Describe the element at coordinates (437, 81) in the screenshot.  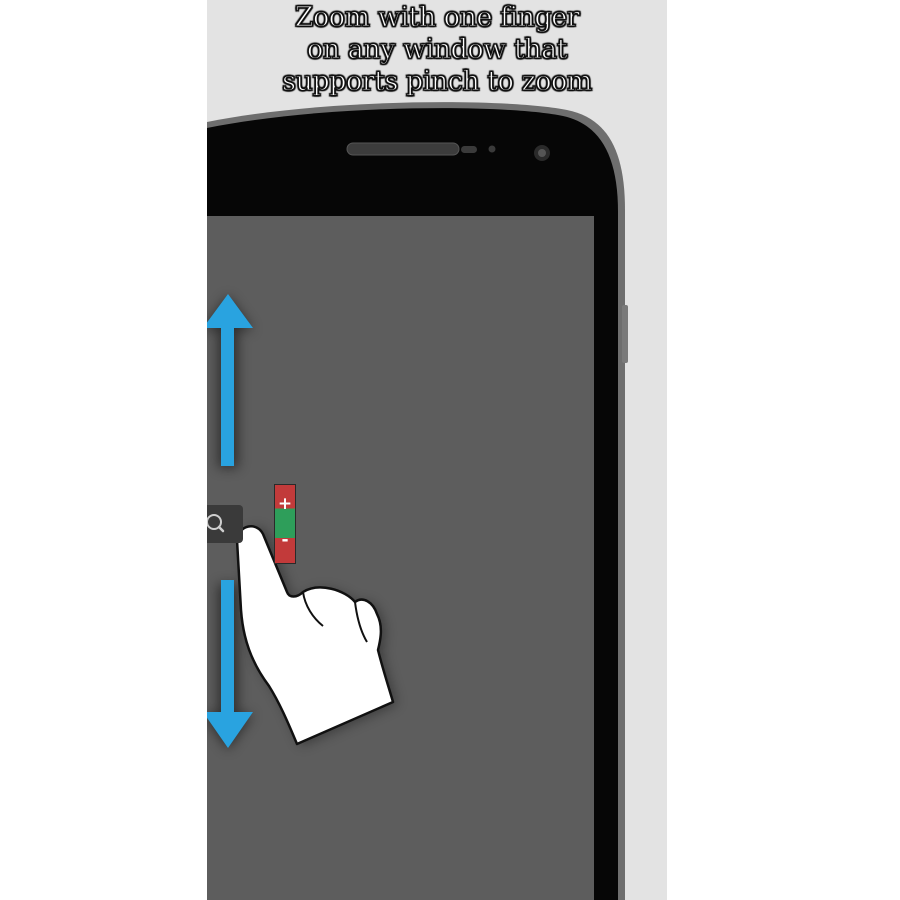
I see `caption-line-3: supports pinch to zoom` at that location.